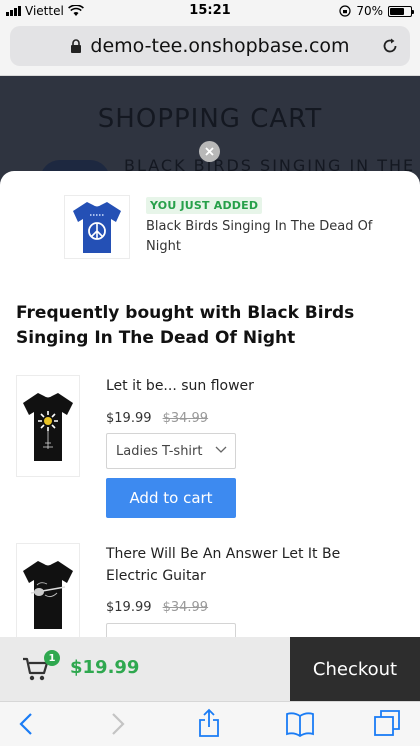 The height and width of the screenshot is (746, 420). Describe the element at coordinates (401, 11) in the screenshot. I see `battery-icon` at that location.